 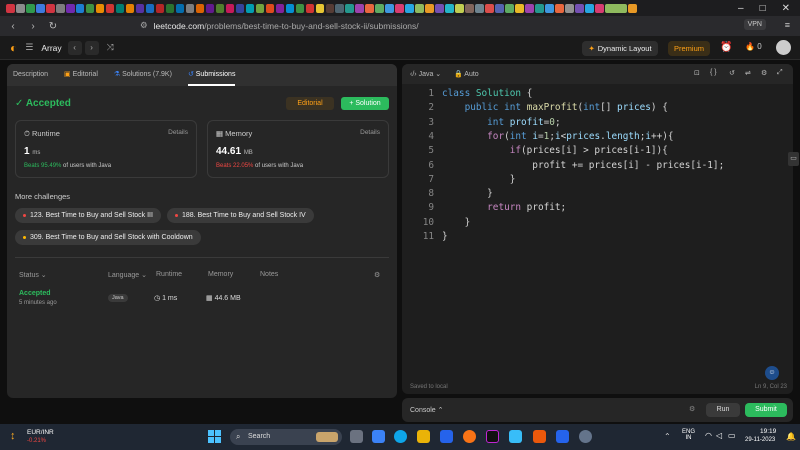 I want to click on settings-icon: ⚙, so click(x=377, y=275).